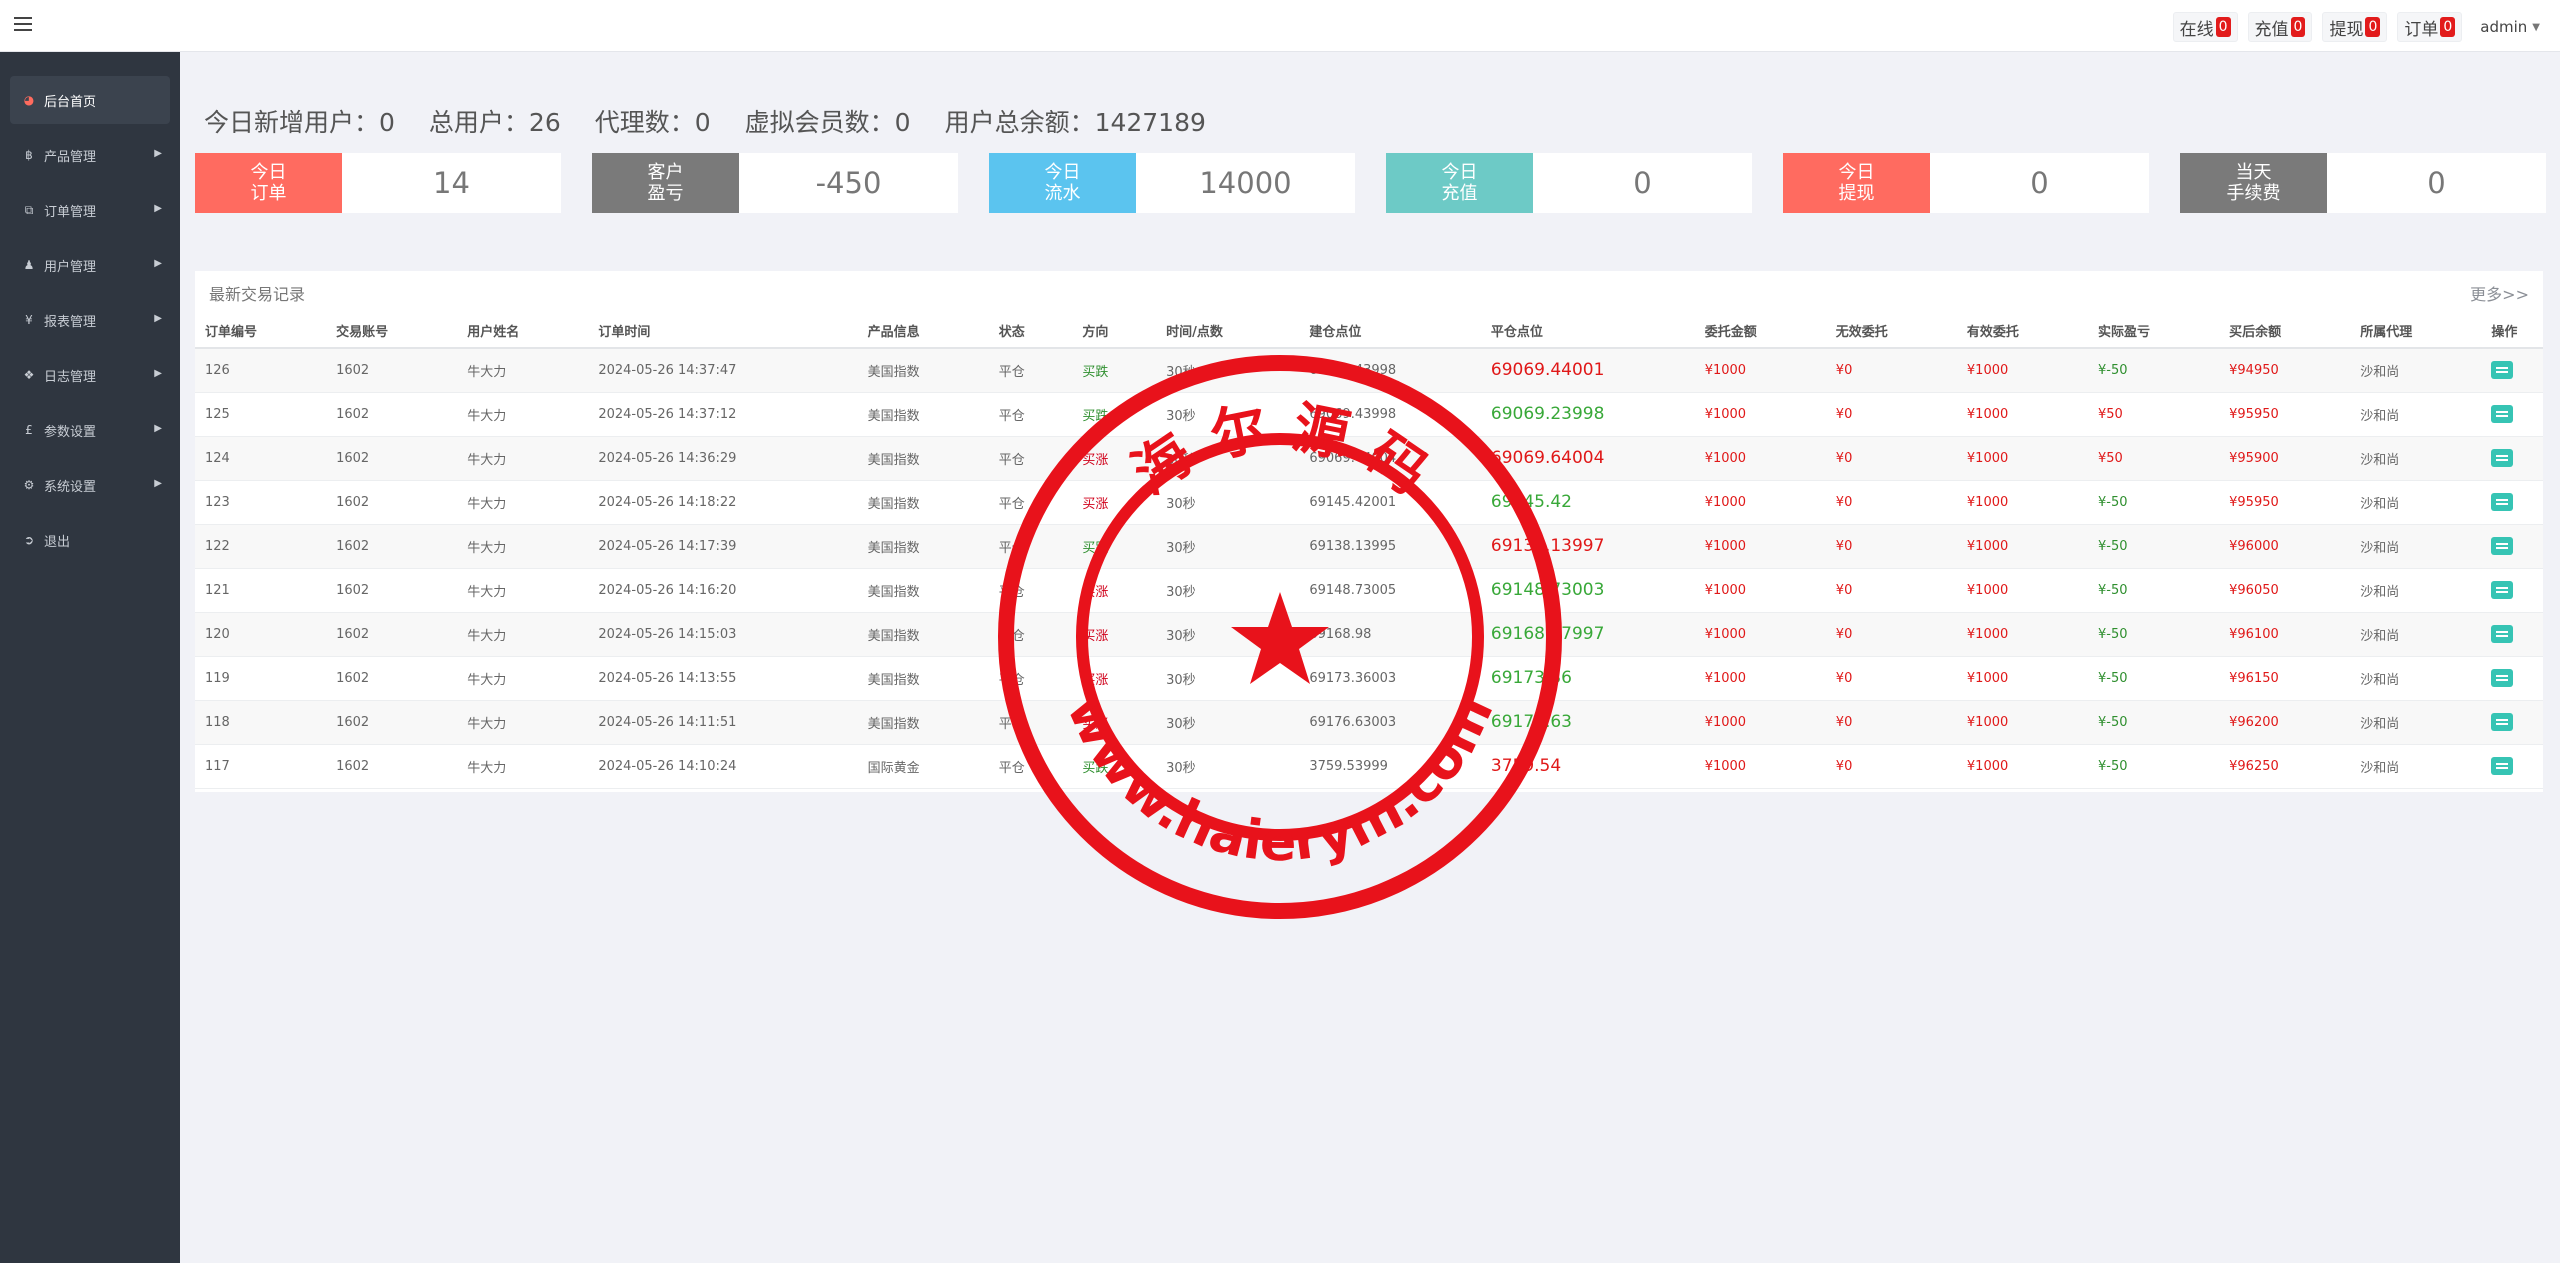 The height and width of the screenshot is (1263, 2560). Describe the element at coordinates (261, 502) in the screenshot. I see `cell-id: 123` at that location.